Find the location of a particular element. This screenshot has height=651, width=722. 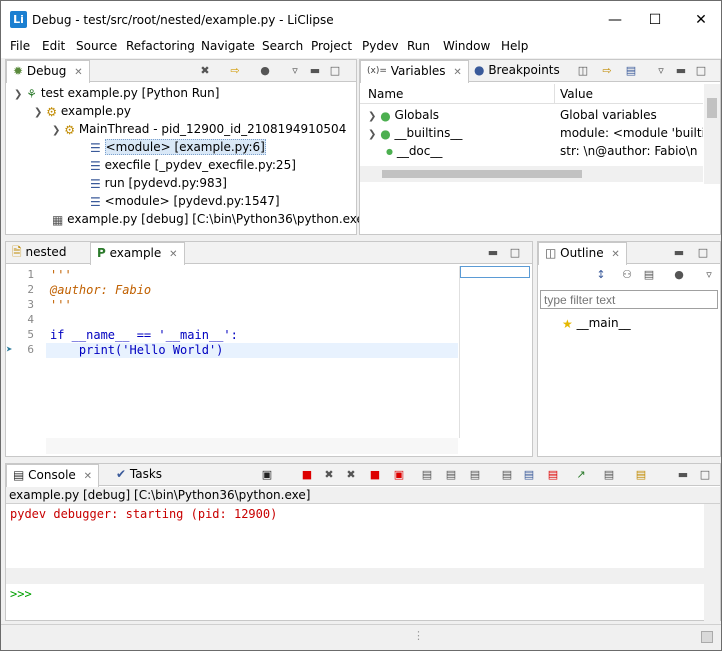

tree-item-process: ❯ ⚙ example.py is located at coordinates (82, 111).